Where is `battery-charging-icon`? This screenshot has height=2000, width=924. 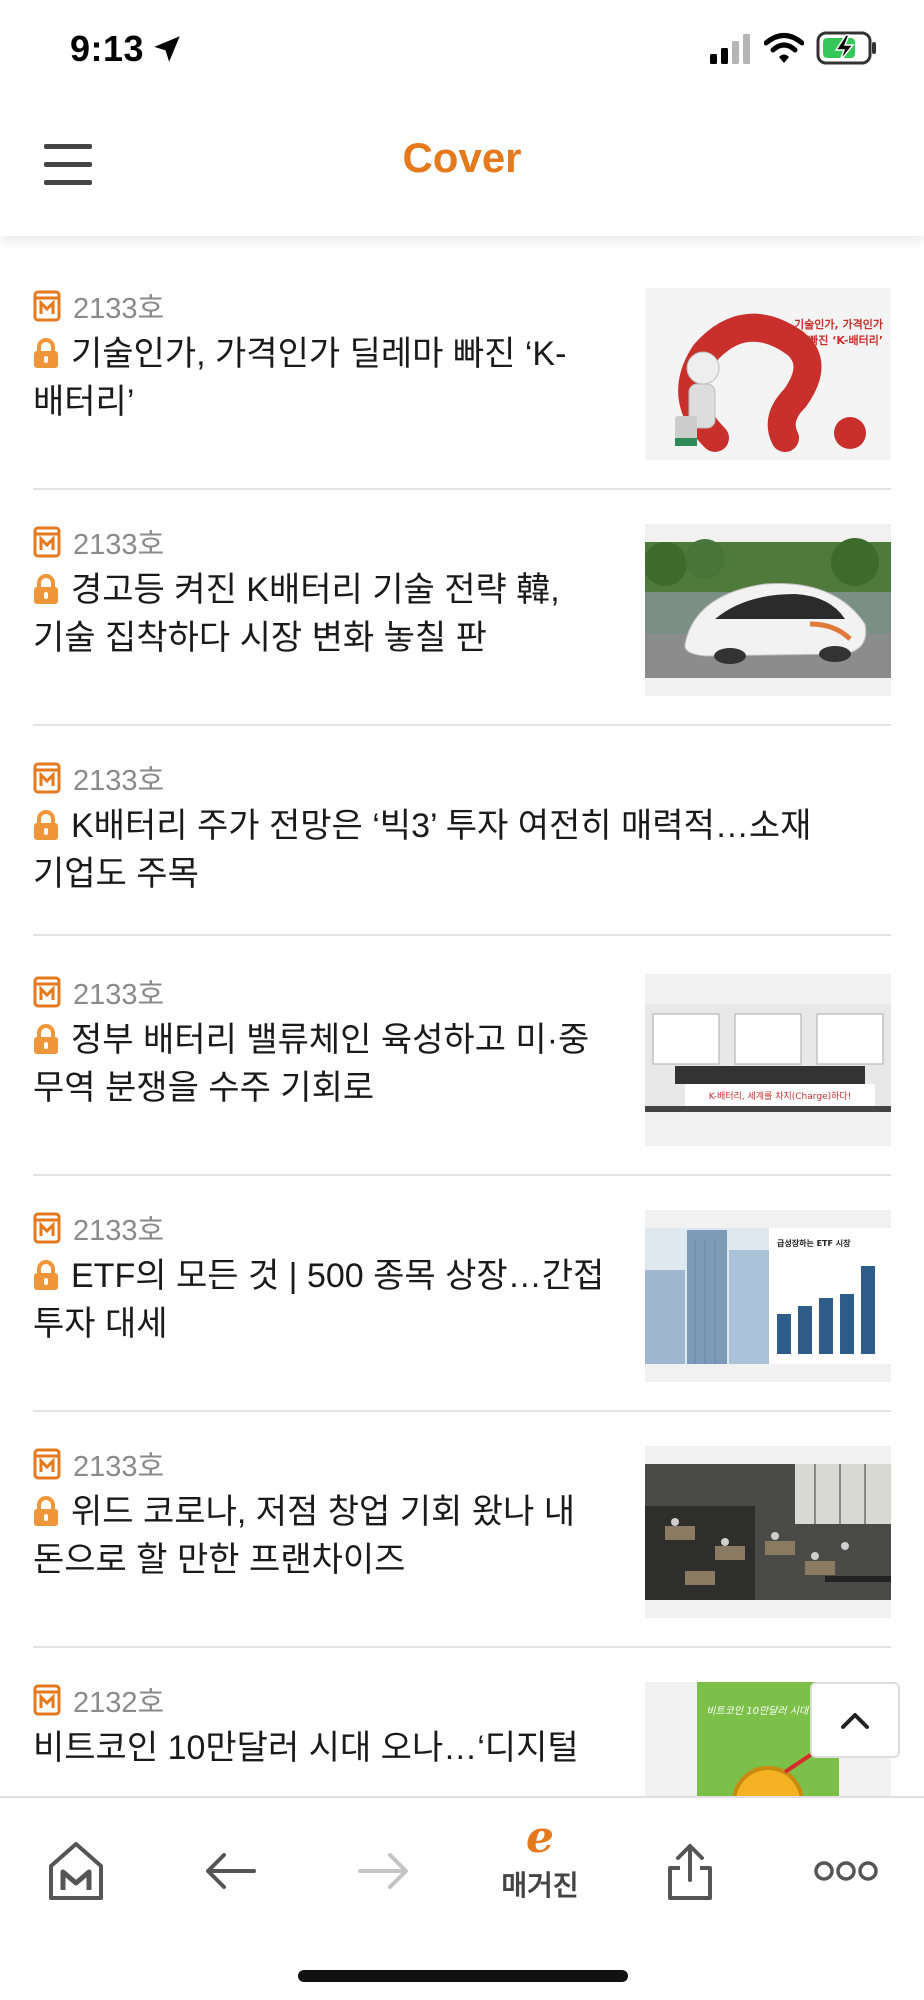 battery-charging-icon is located at coordinates (846, 48).